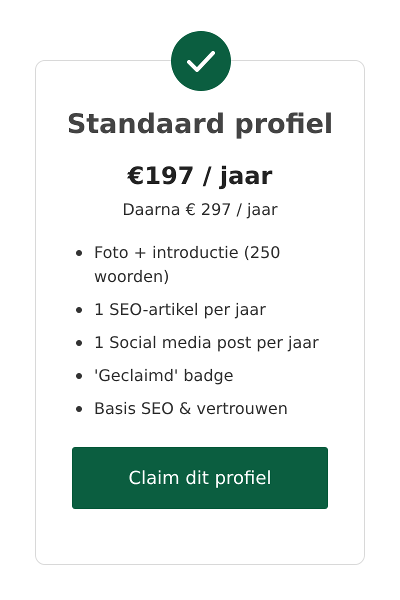 This screenshot has width=400, height=600. What do you see at coordinates (200, 478) in the screenshot?
I see `claim-button: Claim dit profiel` at bounding box center [200, 478].